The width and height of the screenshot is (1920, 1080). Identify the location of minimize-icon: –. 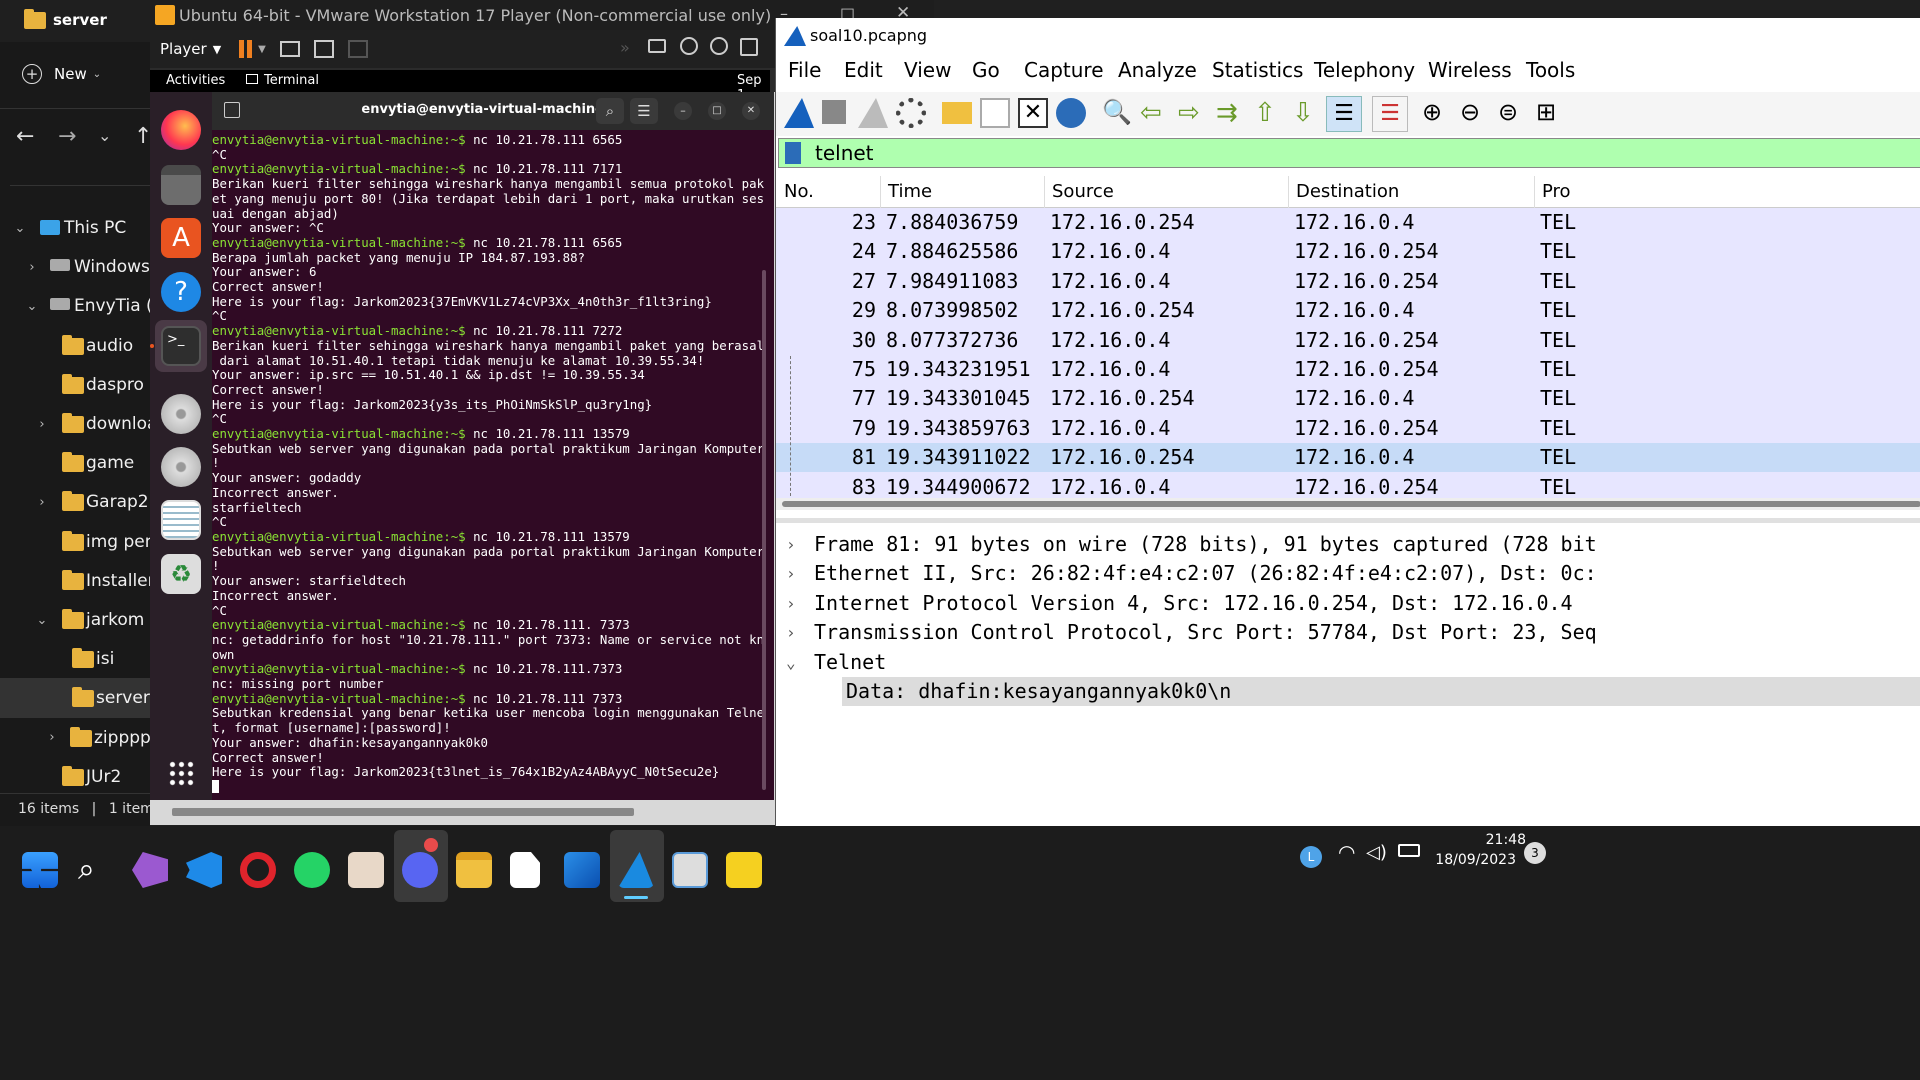
(683, 111).